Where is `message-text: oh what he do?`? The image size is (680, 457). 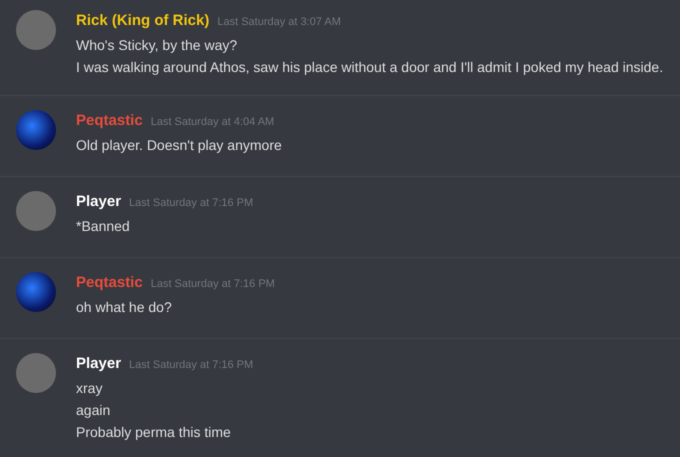 message-text: oh what he do? is located at coordinates (124, 307).